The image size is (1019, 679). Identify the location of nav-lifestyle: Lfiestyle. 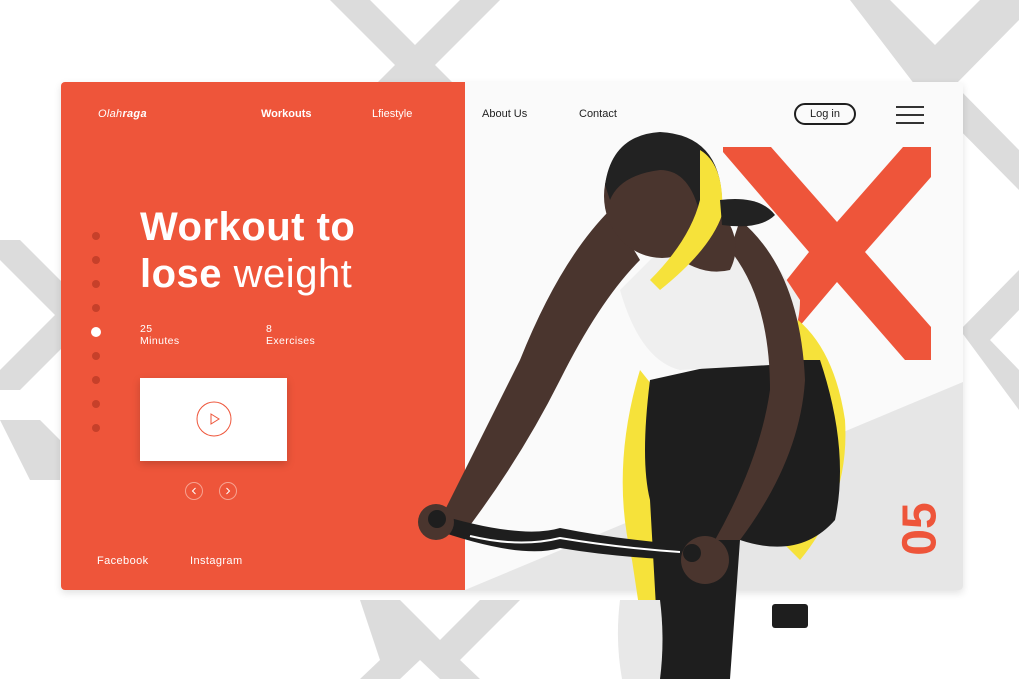
(392, 114).